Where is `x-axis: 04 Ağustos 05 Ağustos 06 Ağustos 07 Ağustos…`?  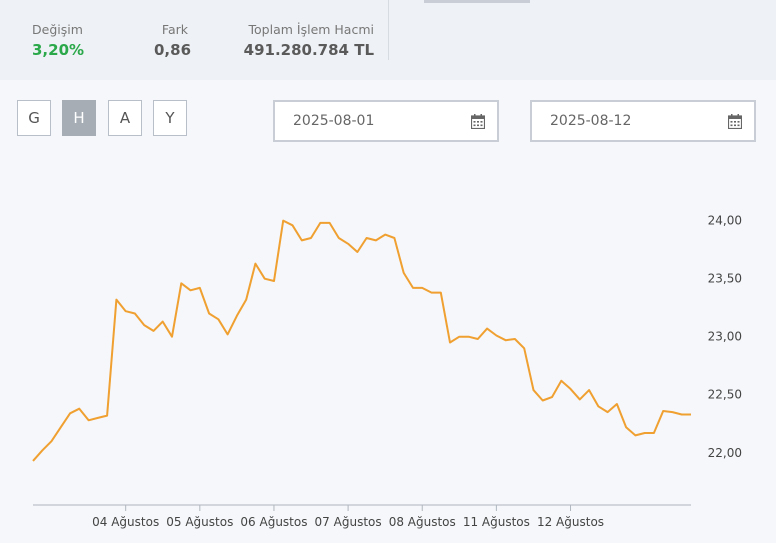
x-axis: 04 Ağustos 05 Ağustos 06 Ağustos 07 Ağustos… is located at coordinates (362, 516).